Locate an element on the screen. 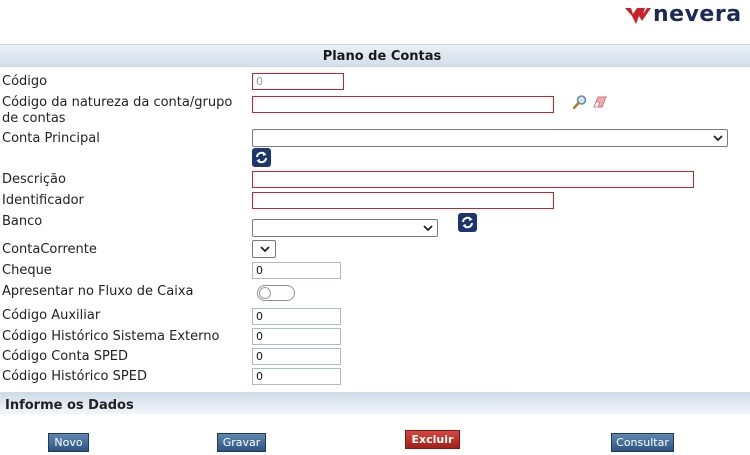 The image size is (750, 455). gravar-button: Gravar is located at coordinates (241, 442).